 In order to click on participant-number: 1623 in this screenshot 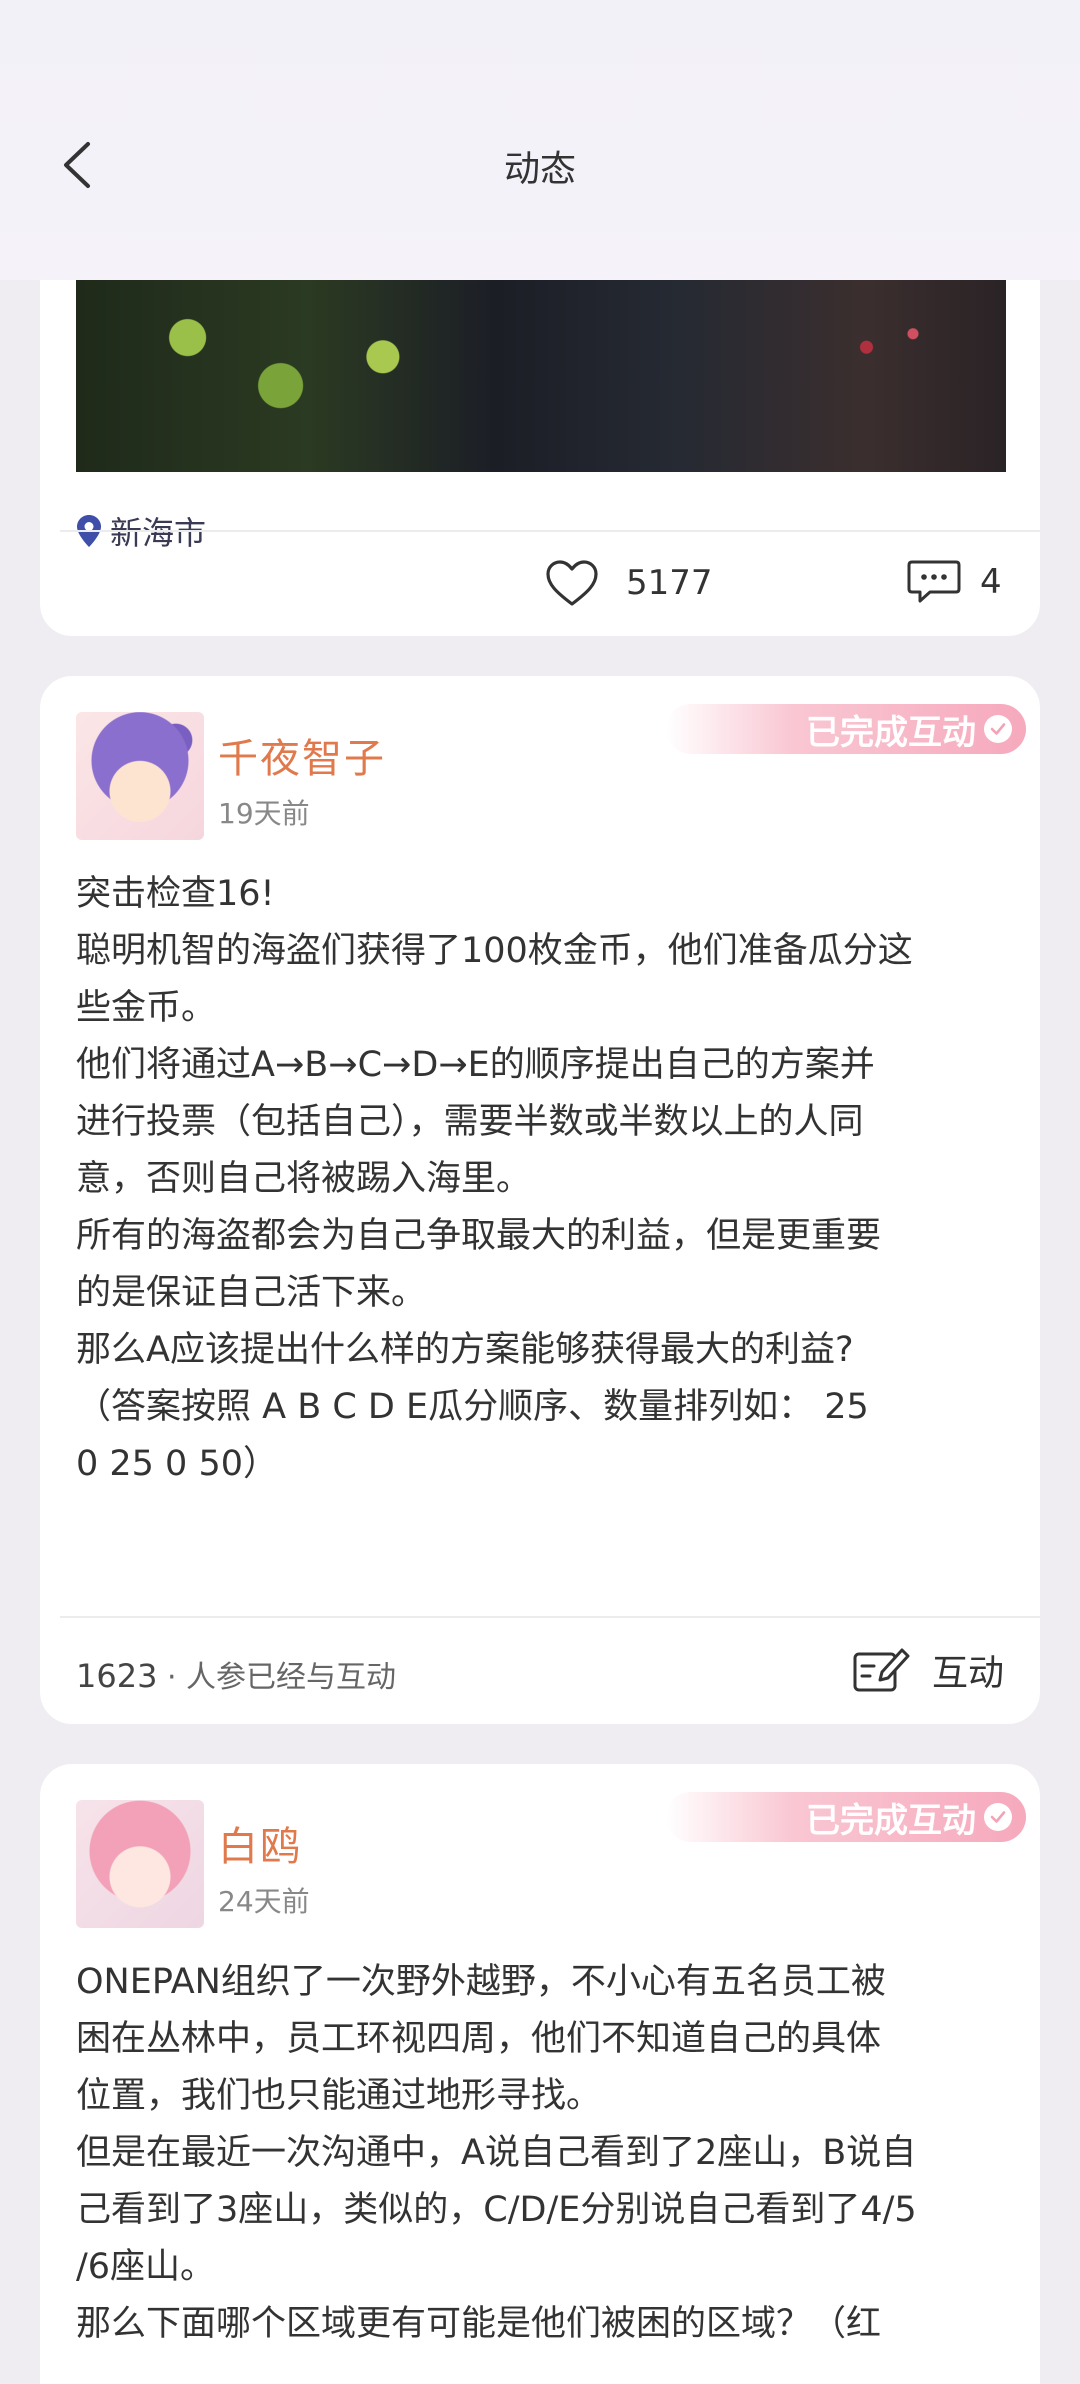, I will do `click(117, 1676)`.